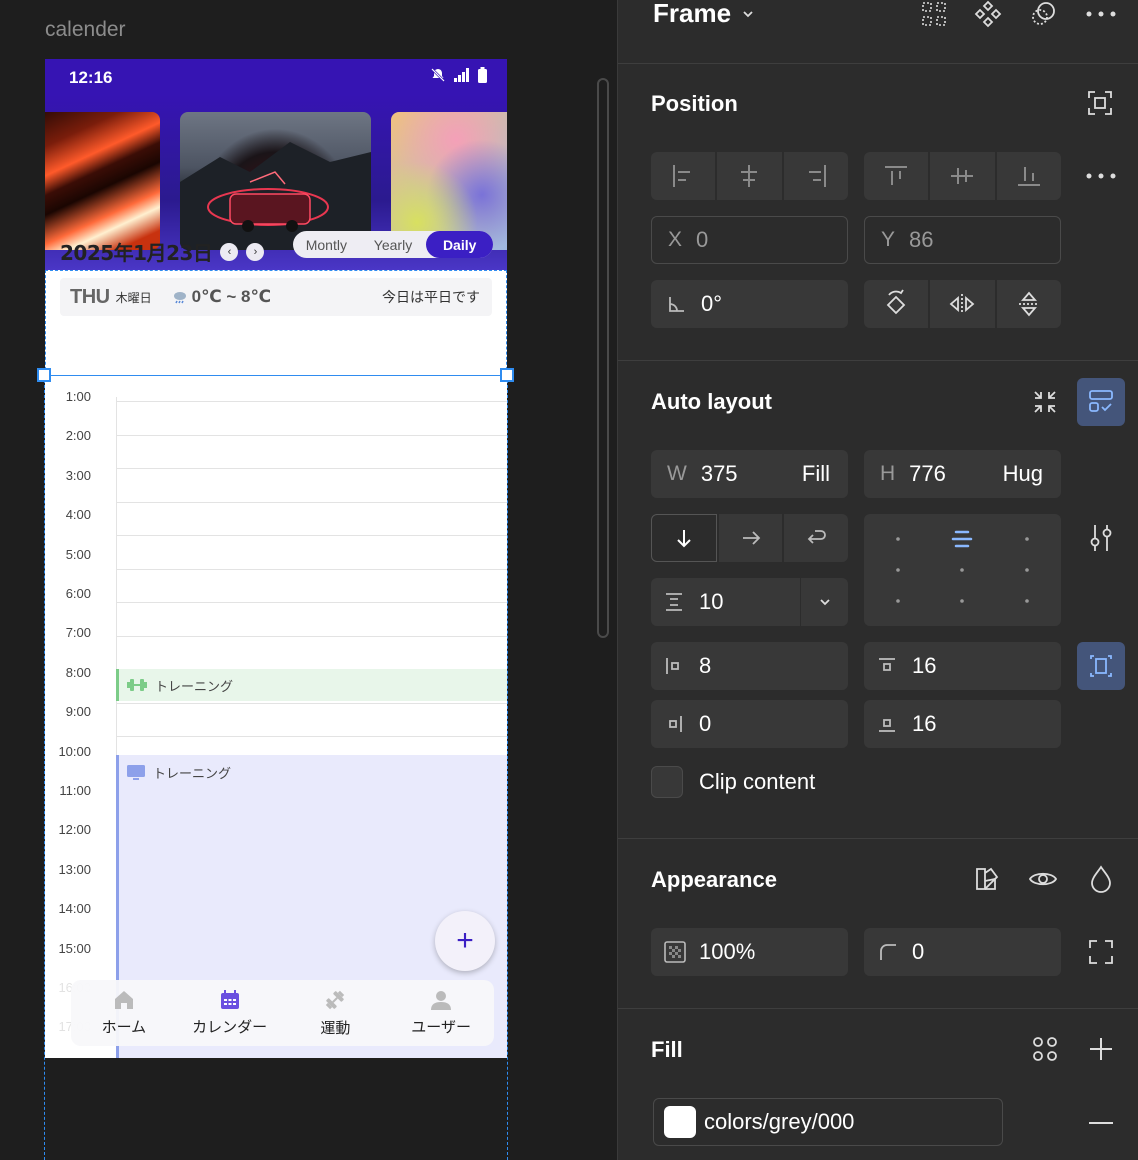 The image size is (1138, 1160). I want to click on opacity-field: 100%, so click(749, 952).